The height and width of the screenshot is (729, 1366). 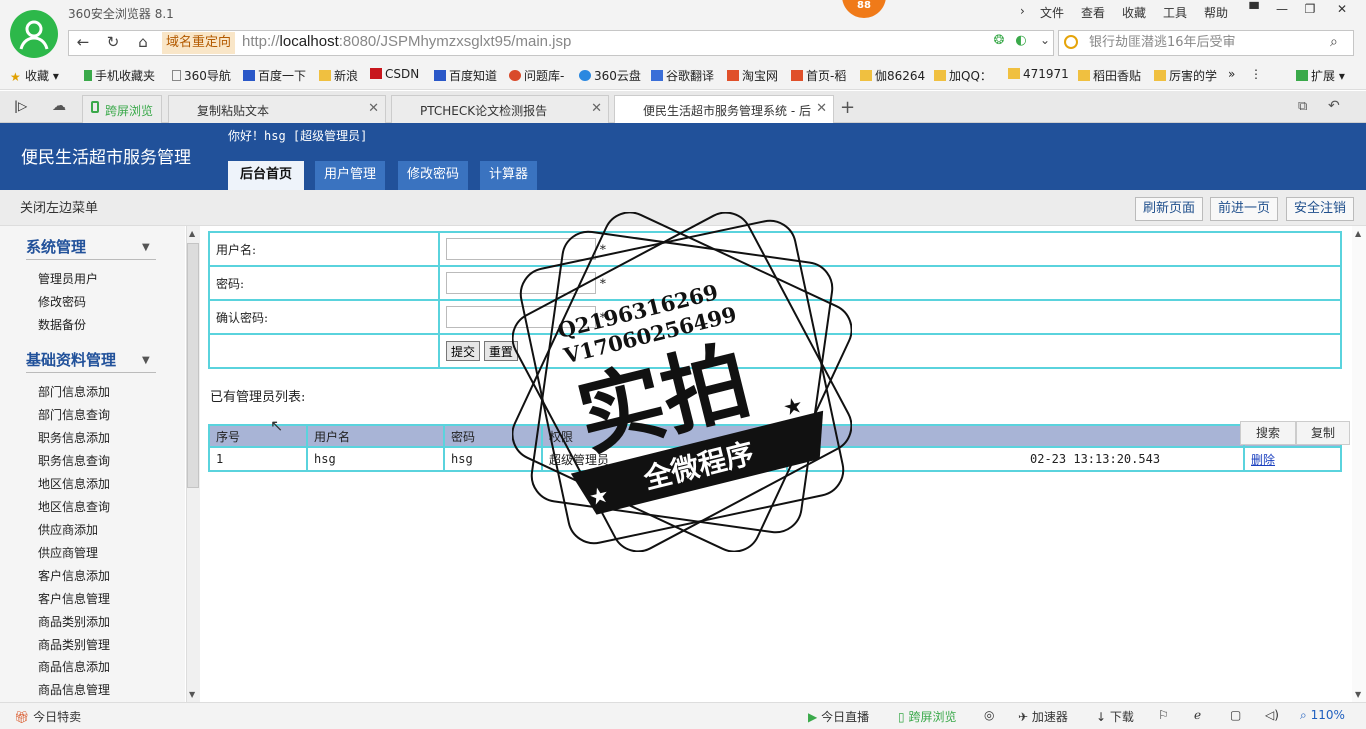 What do you see at coordinates (1231, 74) in the screenshot?
I see `more-bookmarks-icon: »` at bounding box center [1231, 74].